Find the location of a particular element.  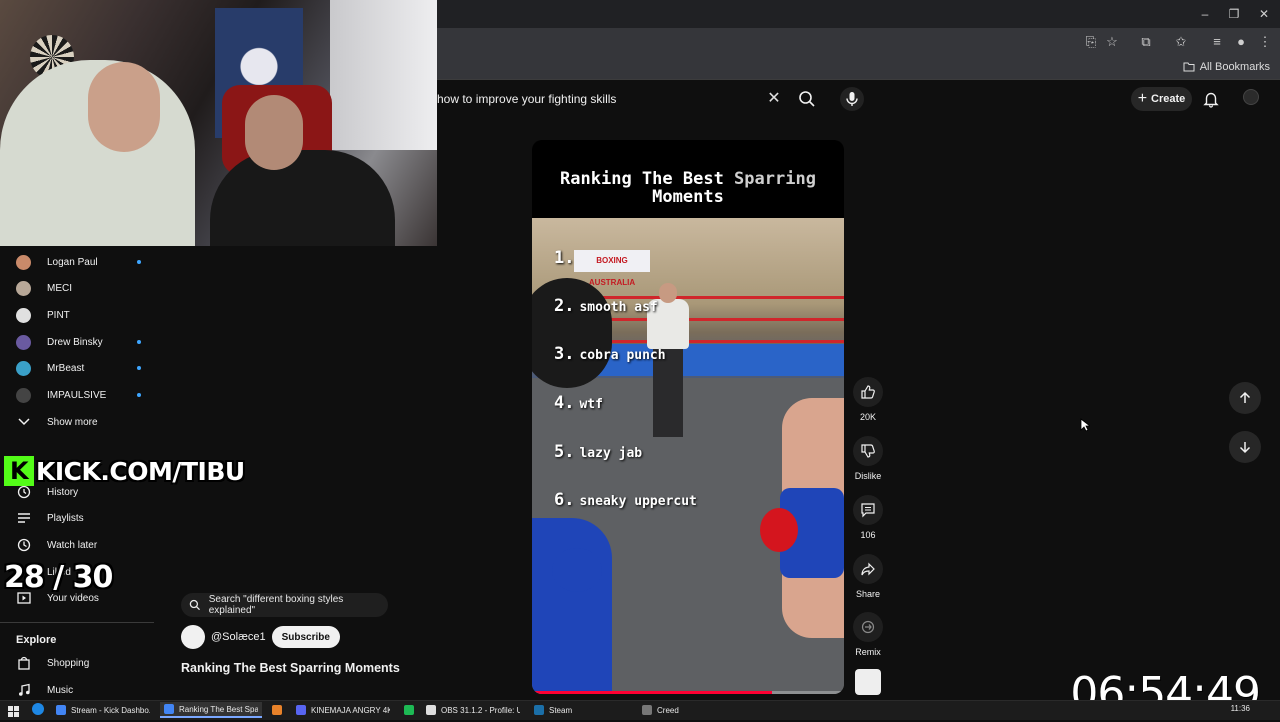

thumbs-down-icon is located at coordinates (868, 451).